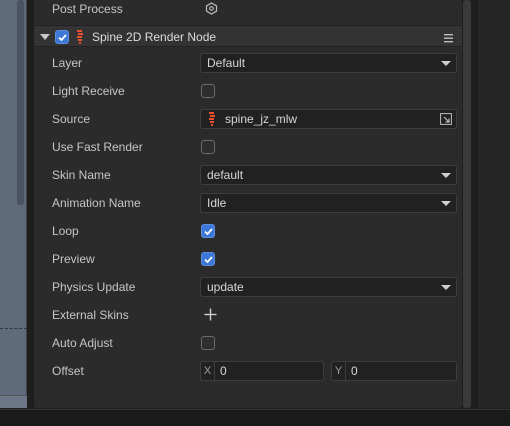 This screenshot has width=510, height=426. Describe the element at coordinates (225, 287) in the screenshot. I see `physics-update-value: update` at that location.